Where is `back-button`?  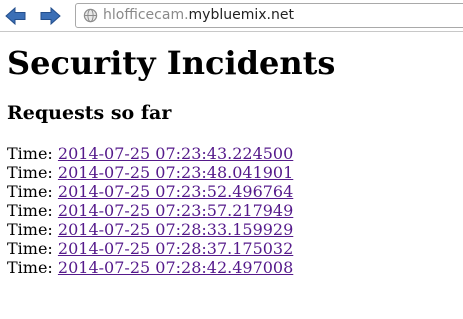
back-button is located at coordinates (16, 16).